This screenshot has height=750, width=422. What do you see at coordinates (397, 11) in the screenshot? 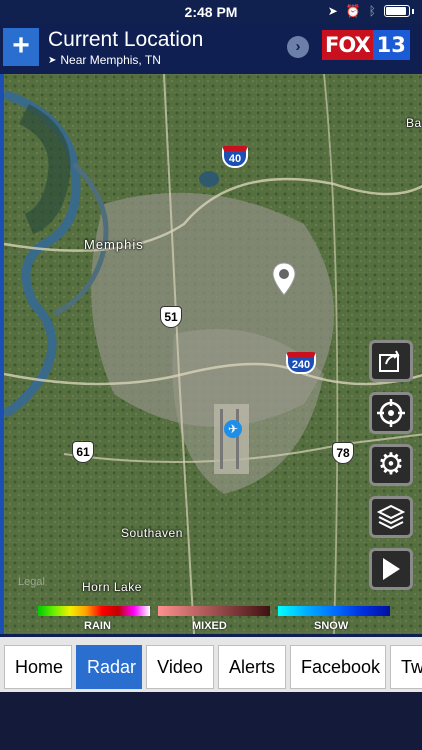
I see `battery-icon` at bounding box center [397, 11].